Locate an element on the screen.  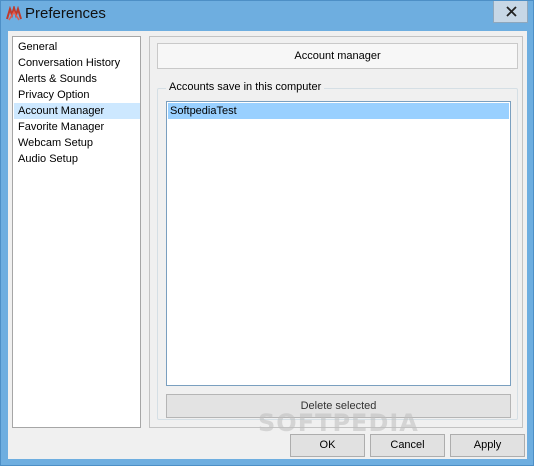
close-button is located at coordinates (510, 12).